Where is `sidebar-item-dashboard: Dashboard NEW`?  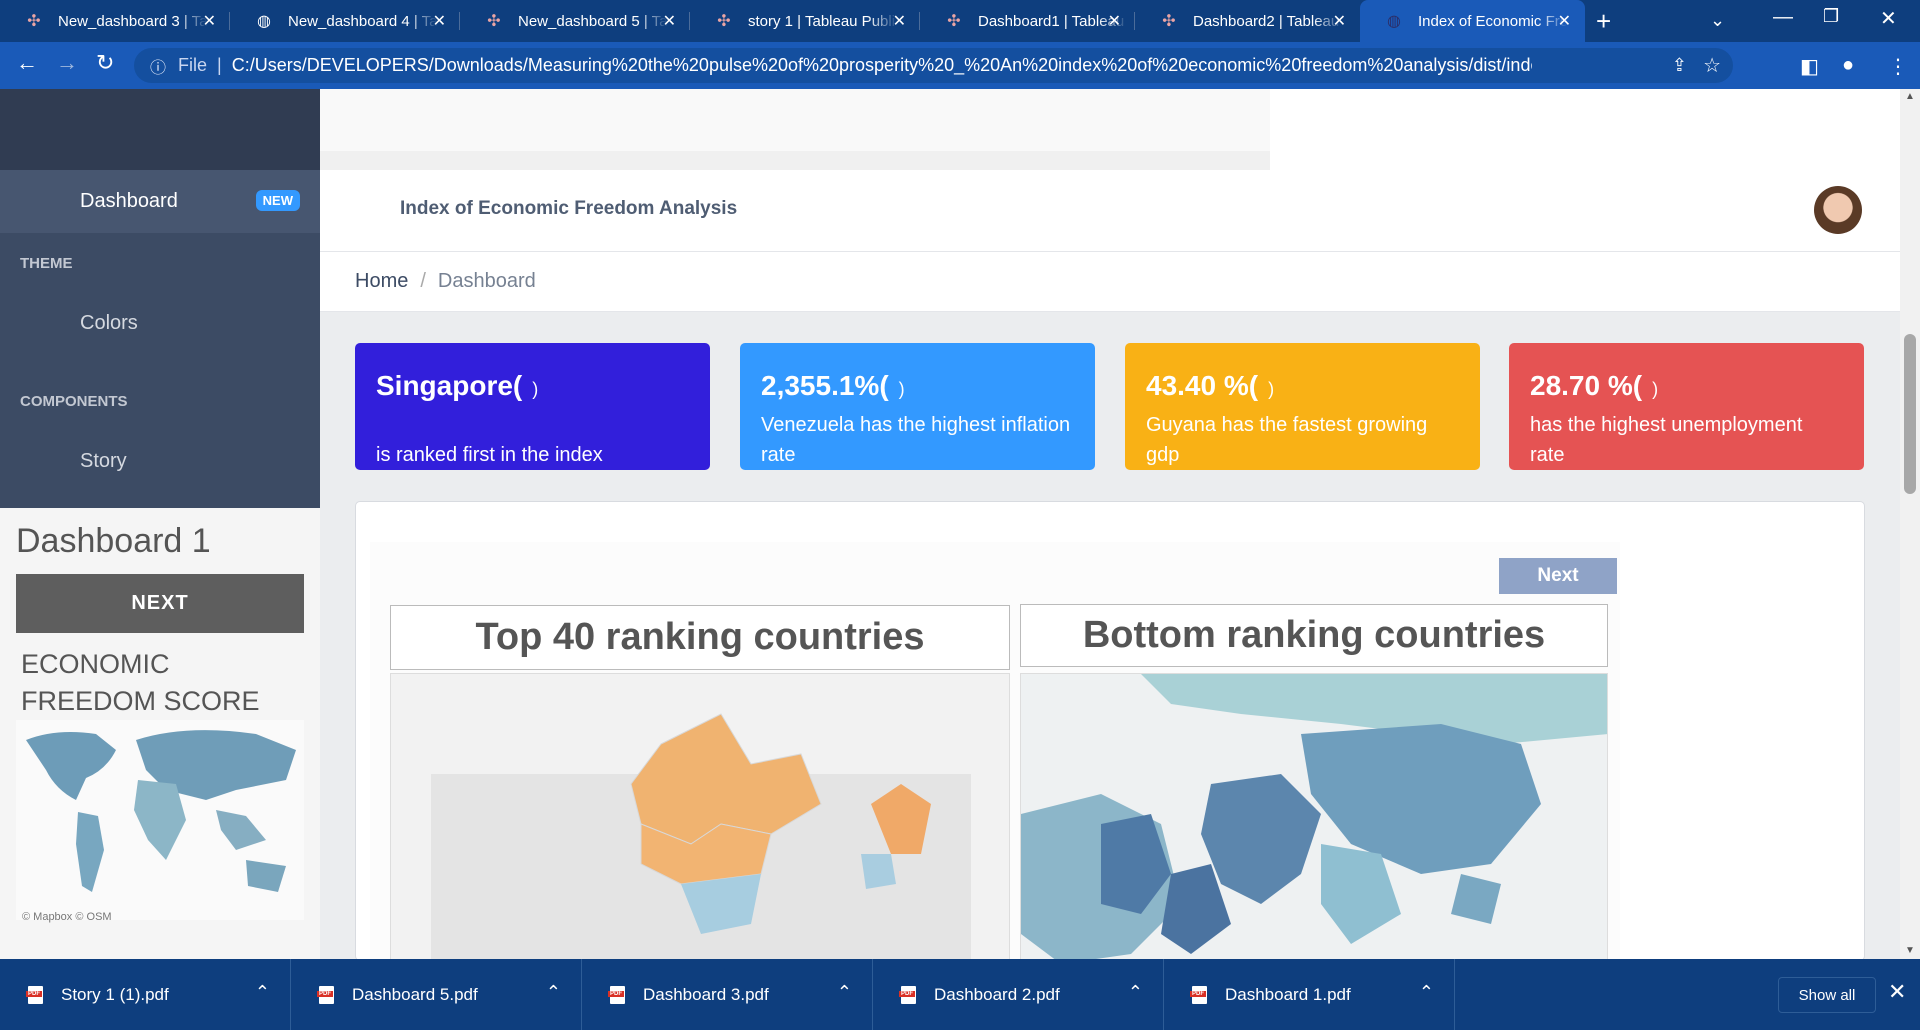 sidebar-item-dashboard: Dashboard NEW is located at coordinates (160, 201).